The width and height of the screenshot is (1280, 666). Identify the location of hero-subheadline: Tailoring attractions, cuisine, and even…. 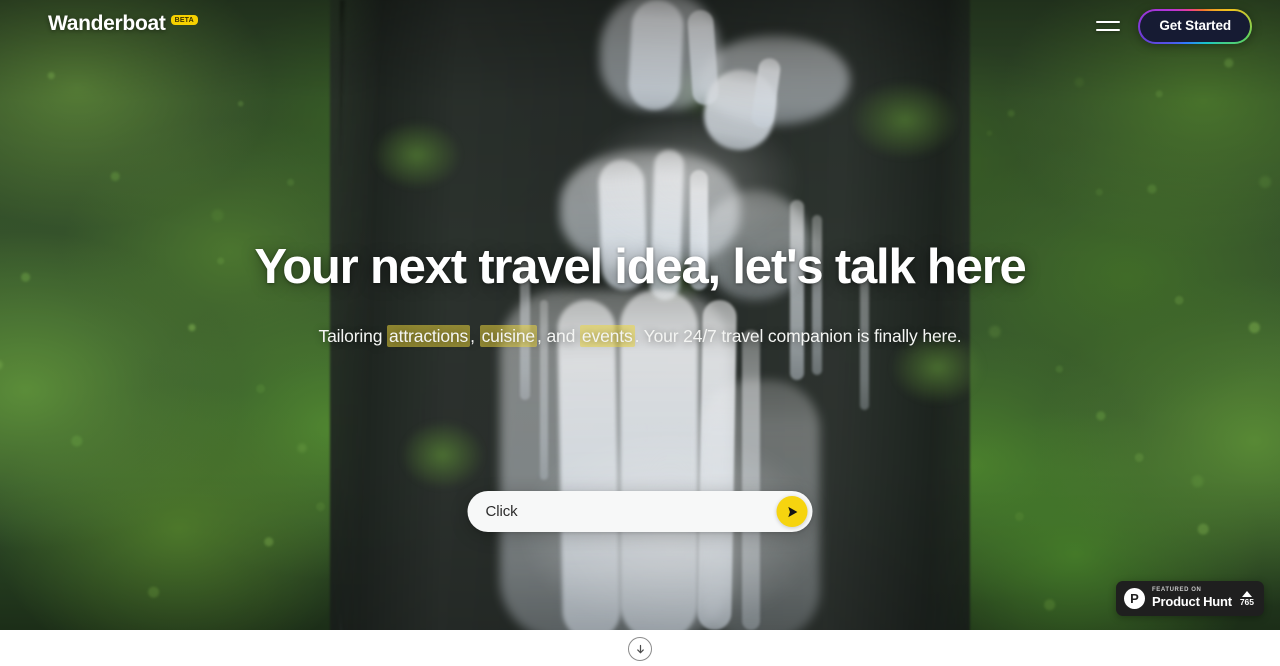
(640, 337).